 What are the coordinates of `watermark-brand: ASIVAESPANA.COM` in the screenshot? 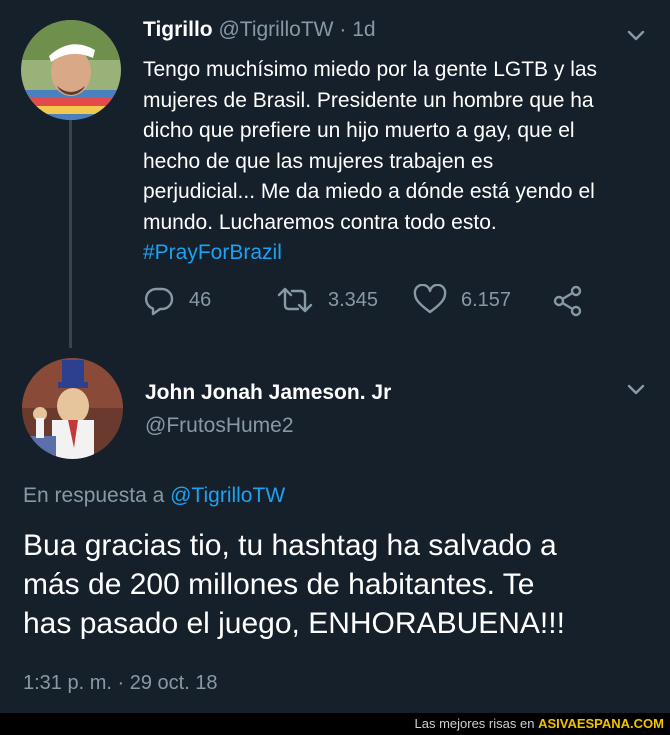 It's located at (601, 723).